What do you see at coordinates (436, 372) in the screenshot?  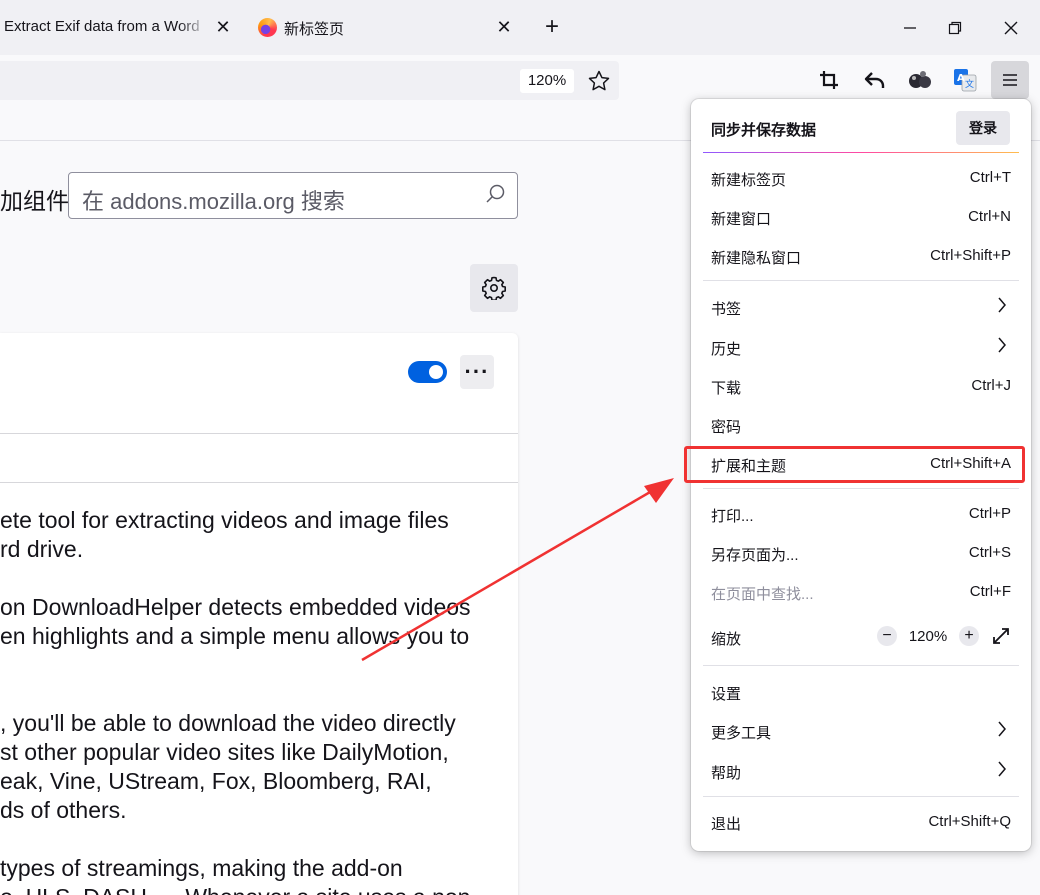 I see `toggle-knob` at bounding box center [436, 372].